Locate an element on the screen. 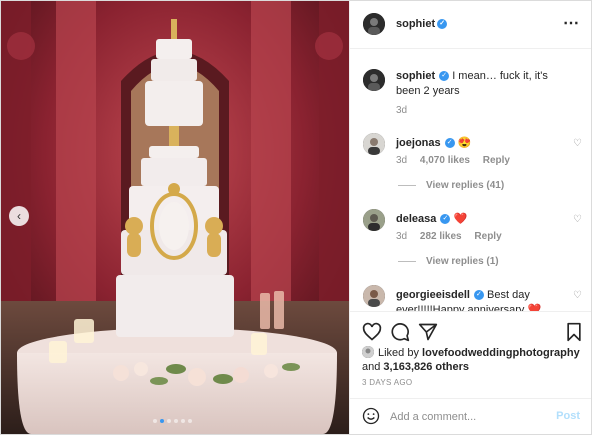 Image resolution: width=592 pixels, height=435 pixels. comment-meta: 3d 4,070 likes Reply is located at coordinates (458, 160).